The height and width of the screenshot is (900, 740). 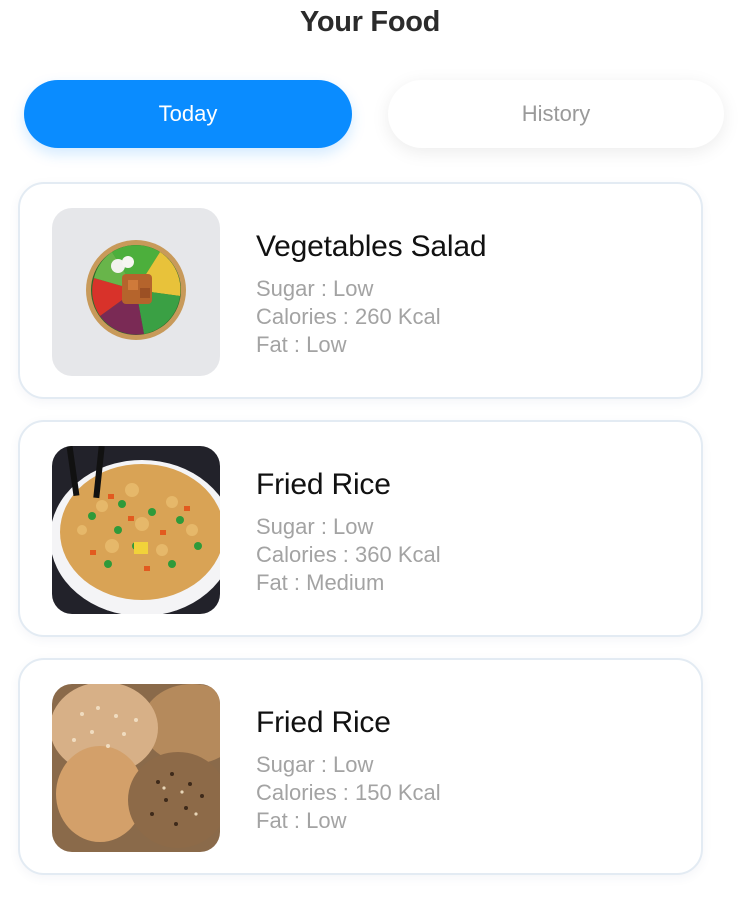 What do you see at coordinates (136, 768) in the screenshot?
I see `bread-rolls-image` at bounding box center [136, 768].